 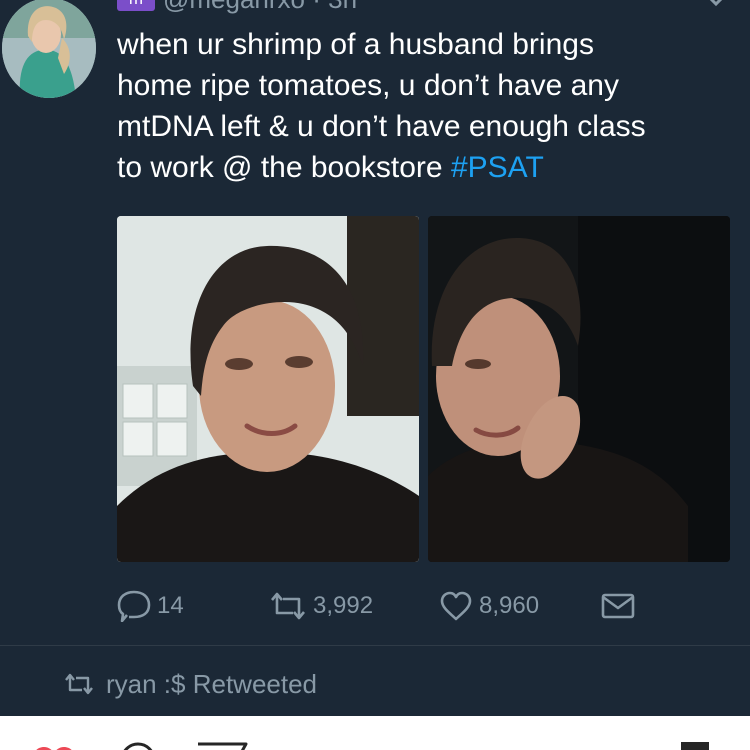 What do you see at coordinates (138, 745) in the screenshot?
I see `comment-icon` at bounding box center [138, 745].